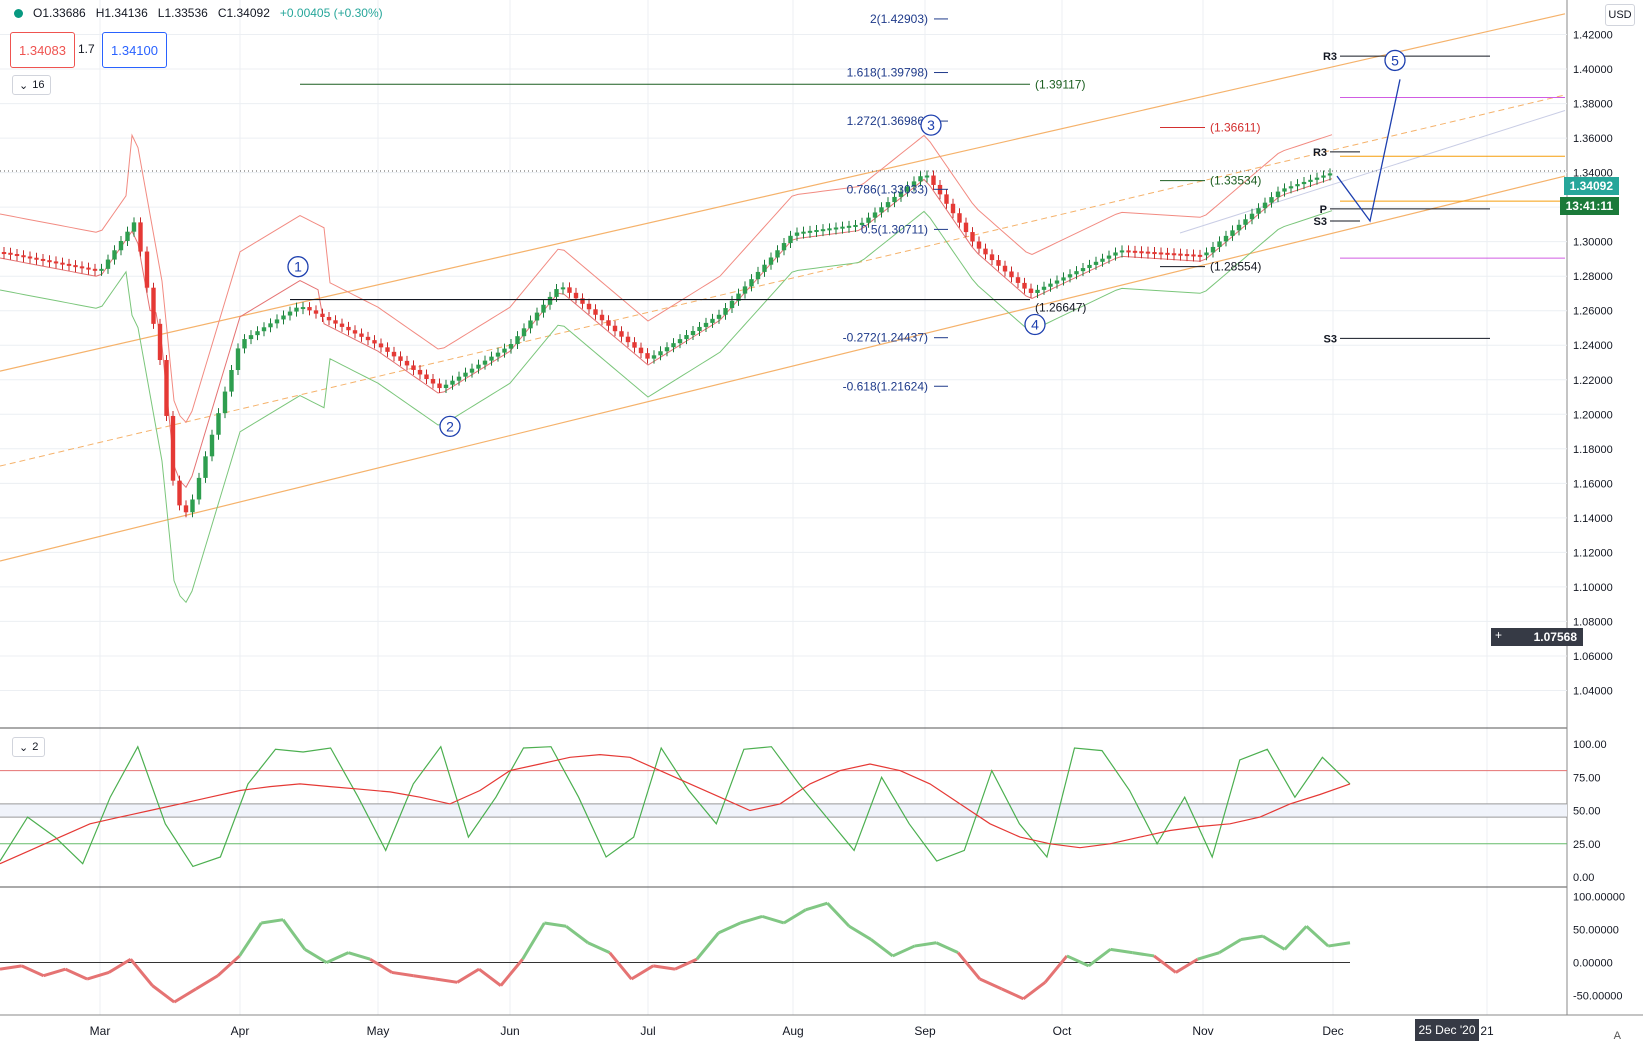  I want to click on ohlc-high: H1.34136, so click(121, 13).